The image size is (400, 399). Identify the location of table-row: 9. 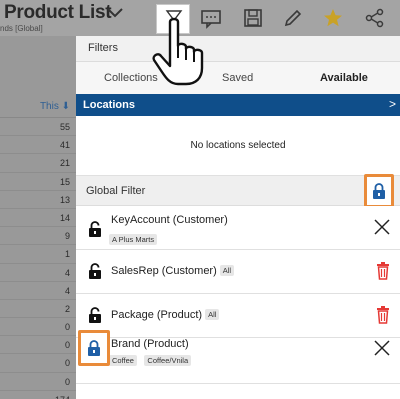
(38, 236).